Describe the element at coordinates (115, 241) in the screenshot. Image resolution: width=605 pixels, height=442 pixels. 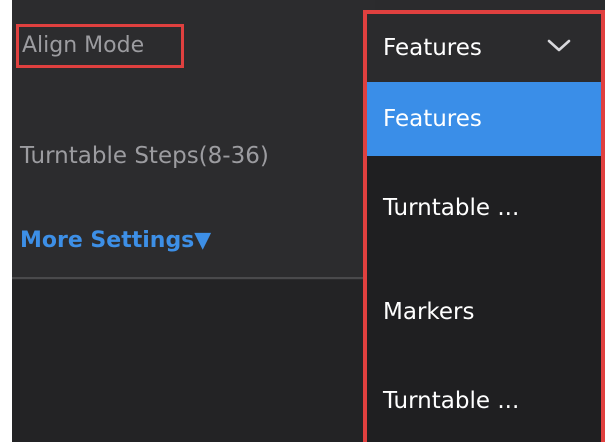
I see `more-settings-link: More Settings▼` at that location.